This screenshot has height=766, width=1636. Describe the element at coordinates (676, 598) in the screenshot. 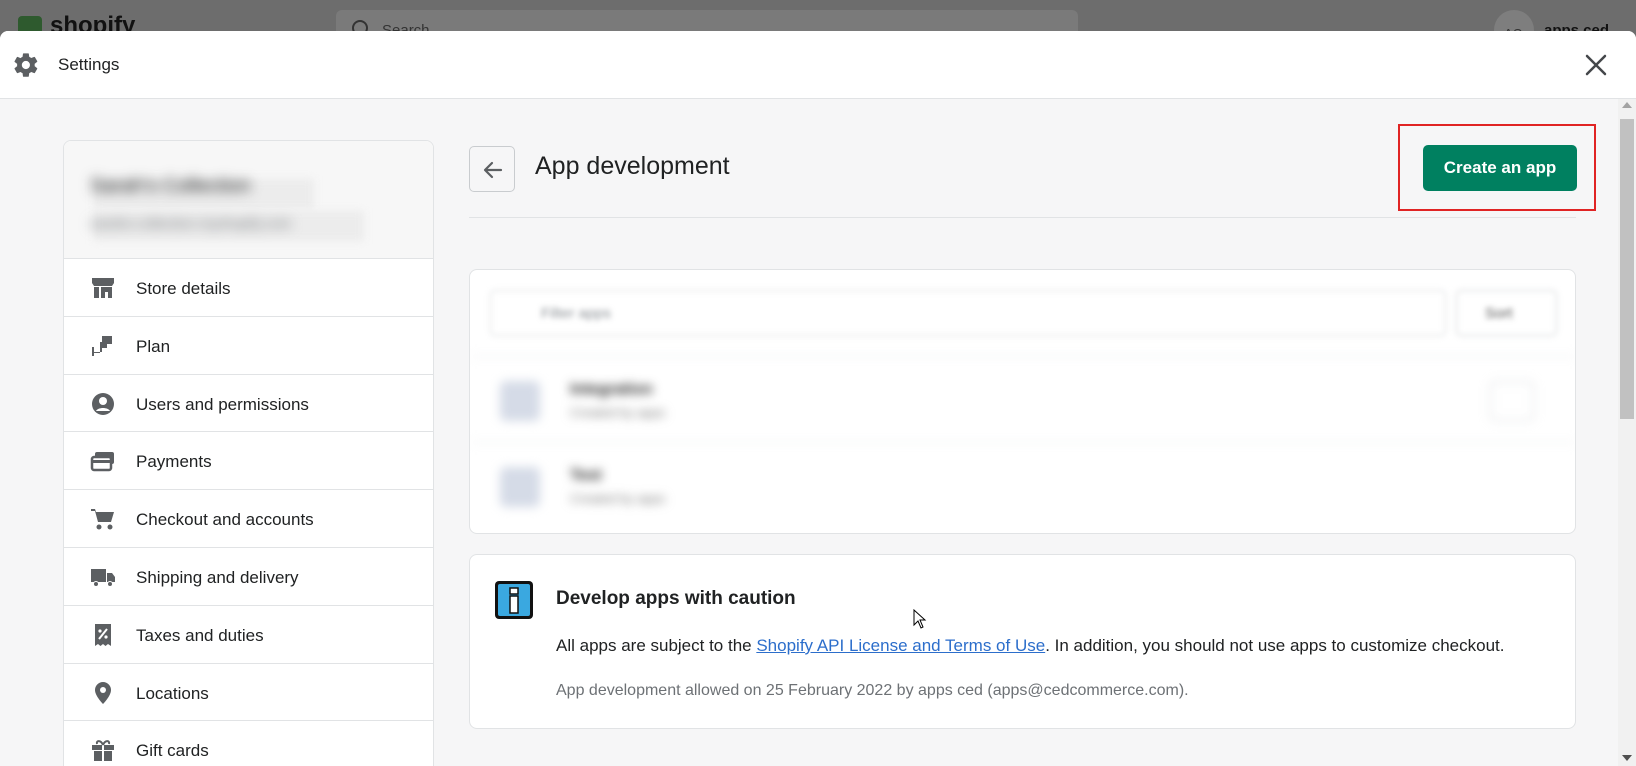

I see `caution-title: Develop apps with caution` at that location.